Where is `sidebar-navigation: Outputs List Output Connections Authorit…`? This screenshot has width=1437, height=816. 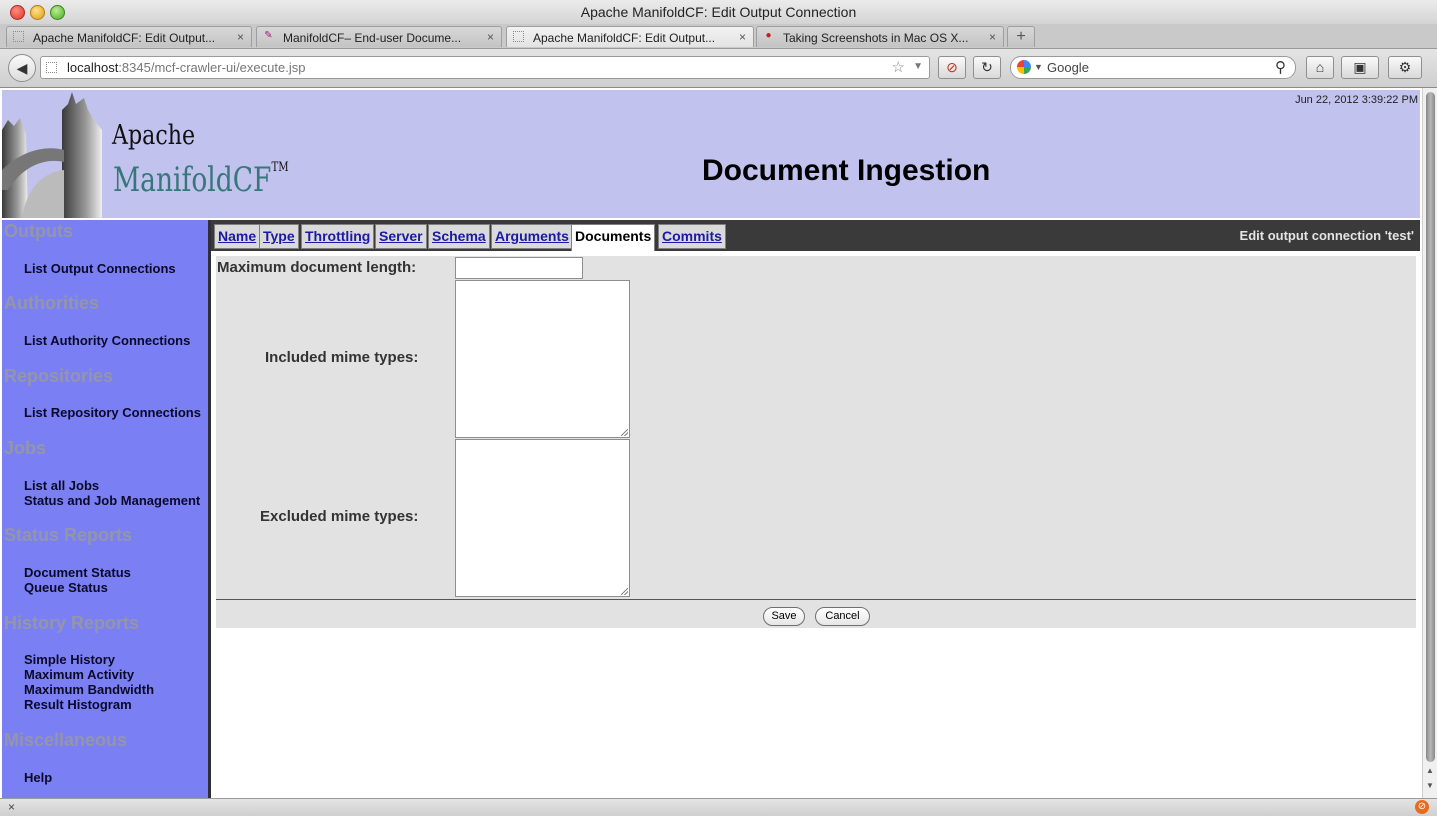 sidebar-navigation: Outputs List Output Connections Authorit… is located at coordinates (105, 509).